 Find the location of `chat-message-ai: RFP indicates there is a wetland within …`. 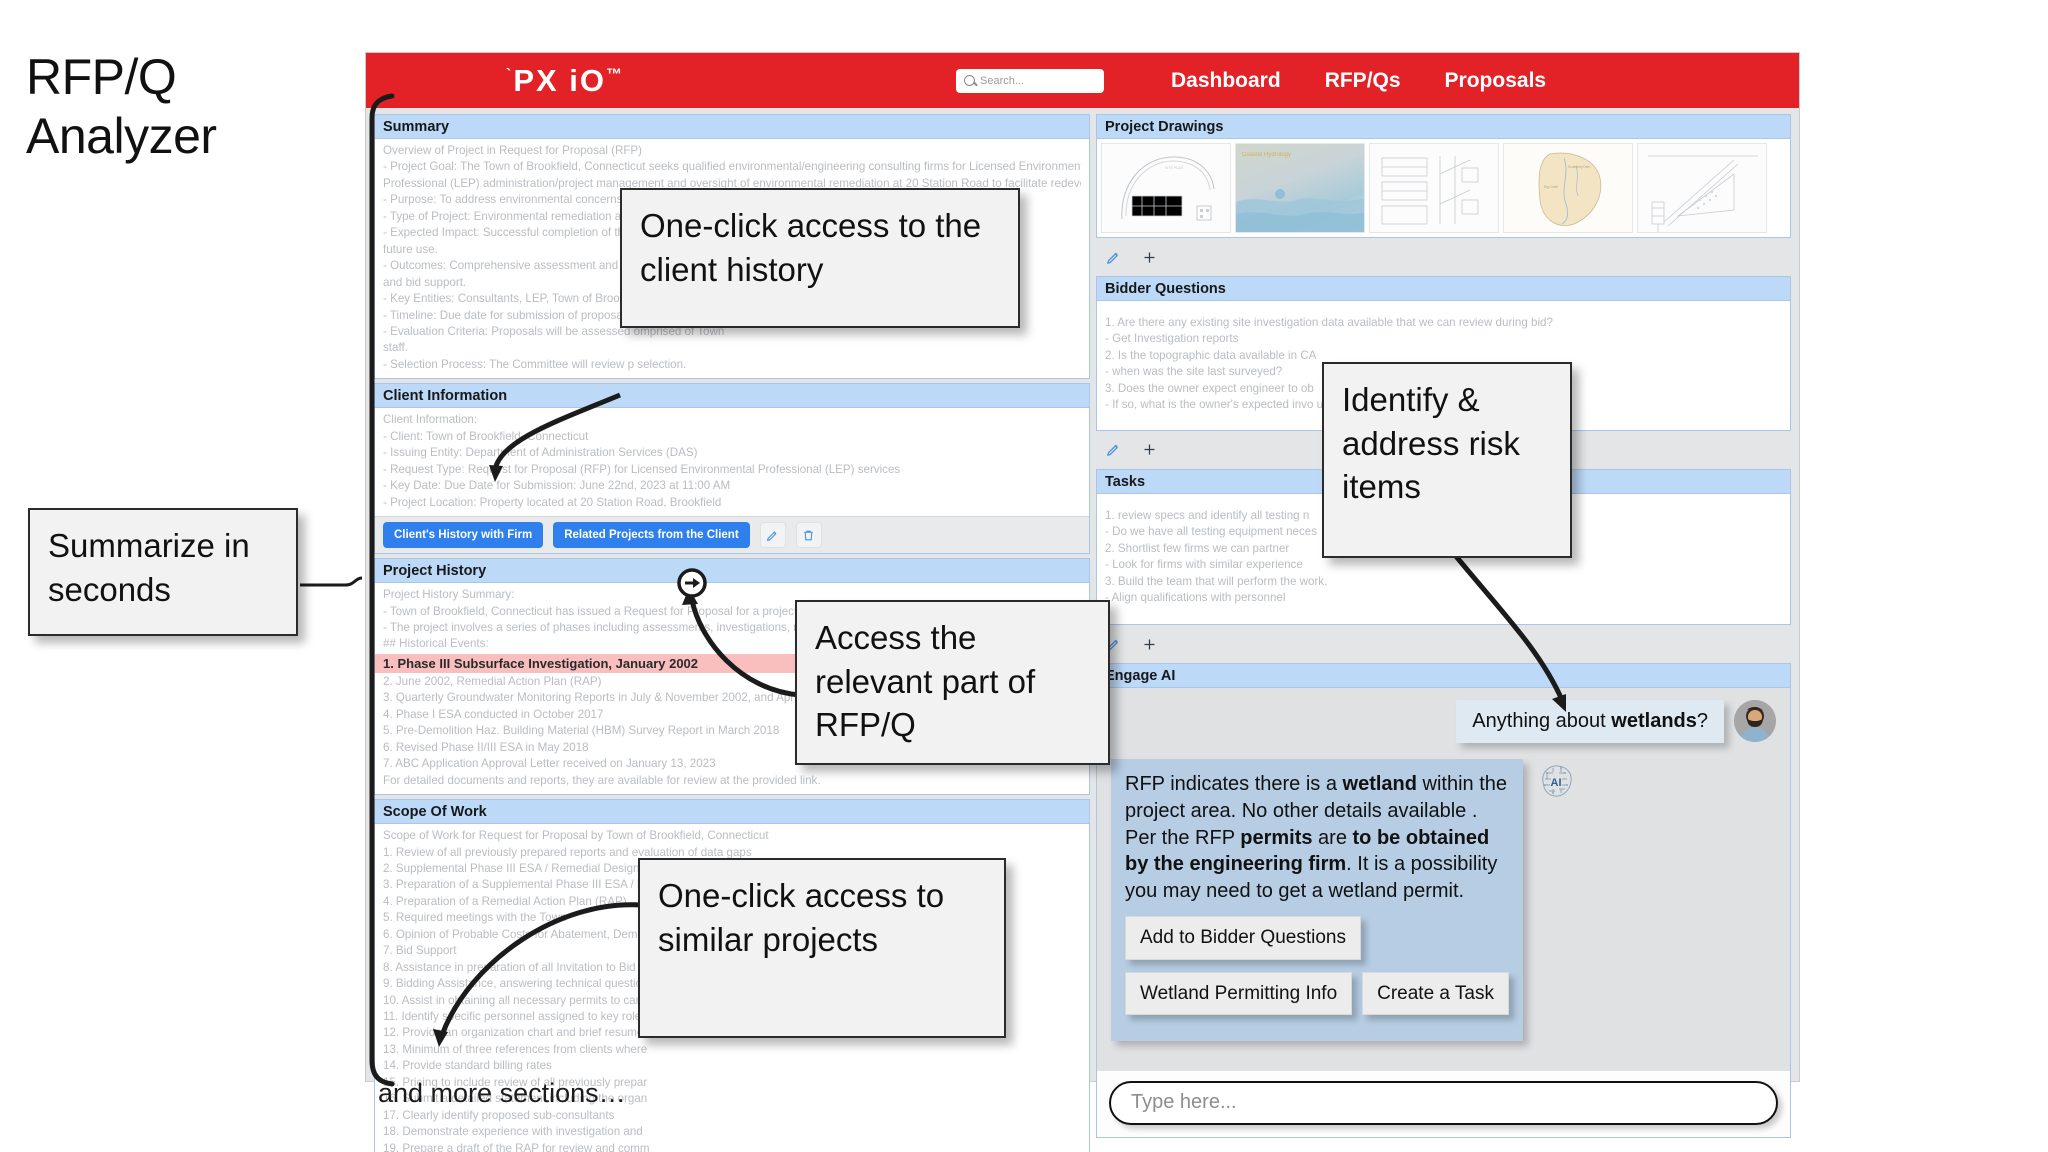

chat-message-ai: RFP indicates there is a wetland within … is located at coordinates (1443, 900).